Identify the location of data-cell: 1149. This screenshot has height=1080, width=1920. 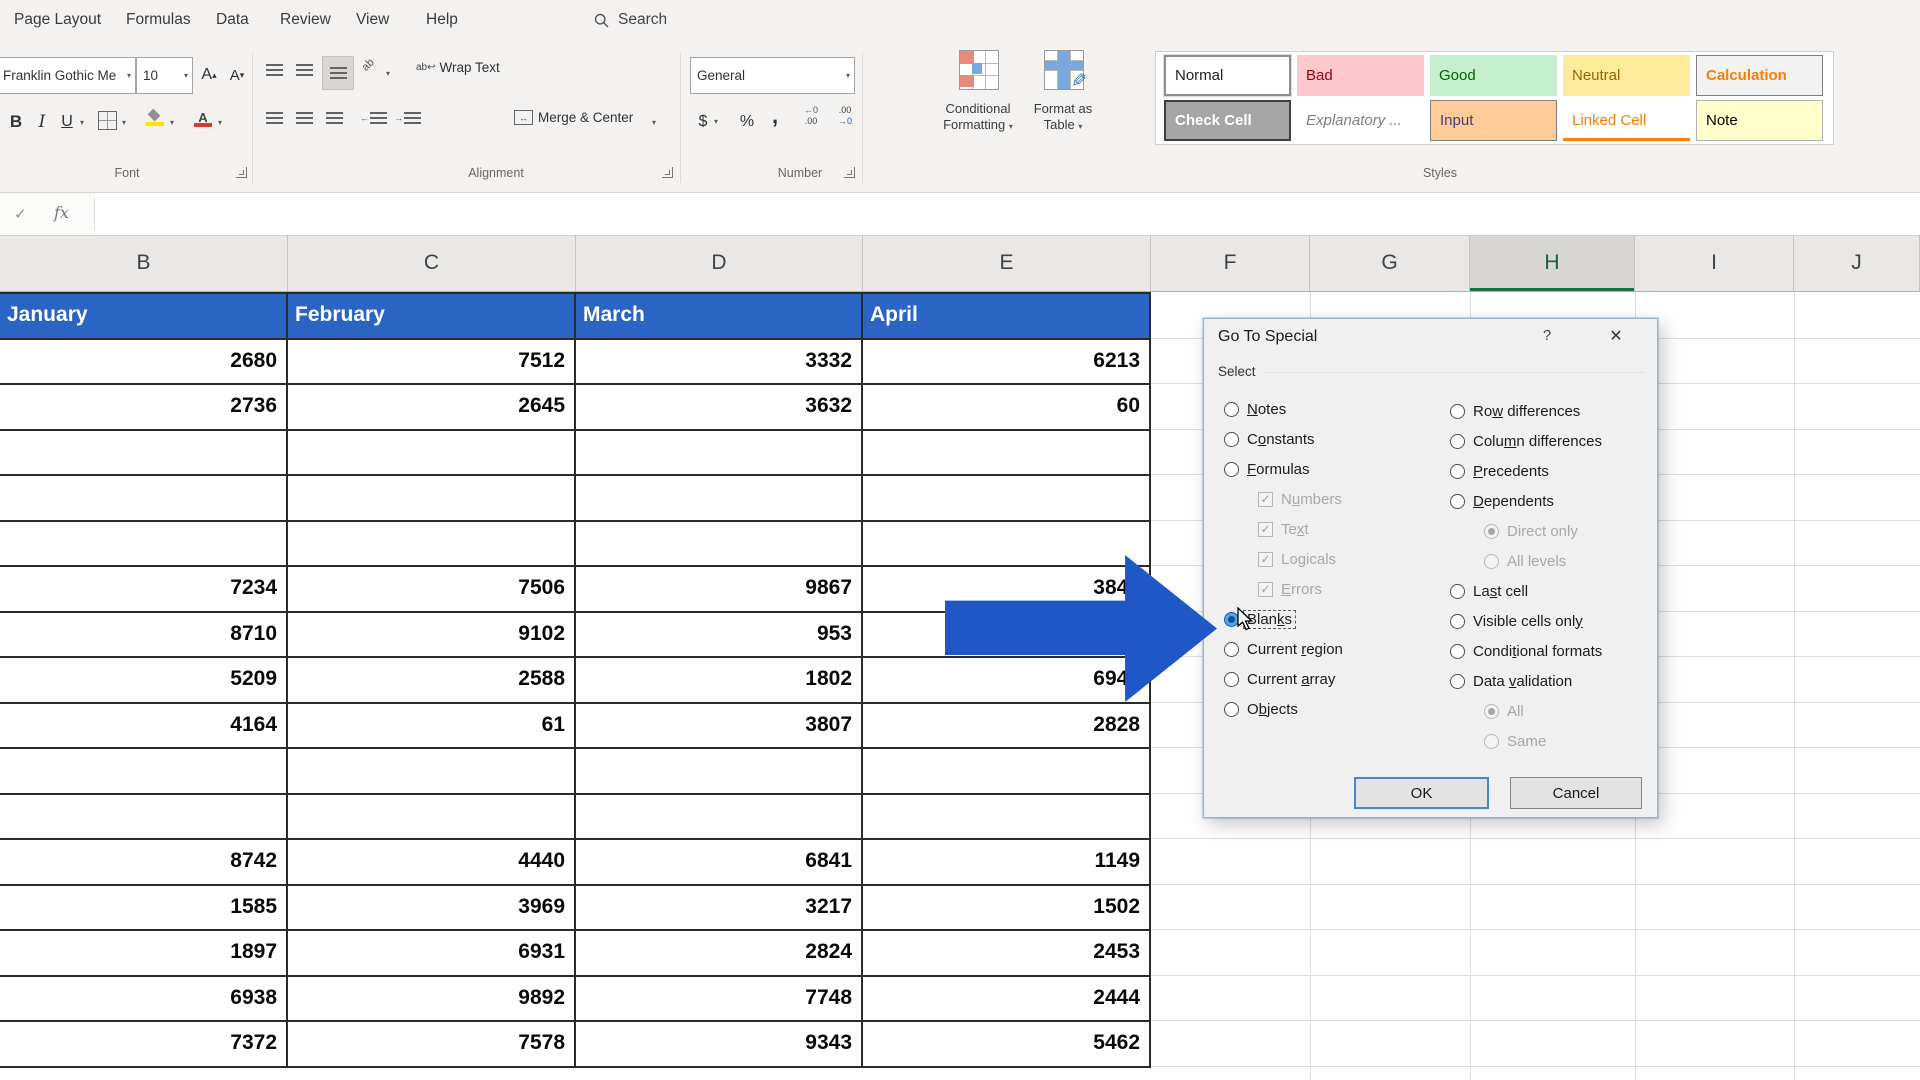
(1007, 862).